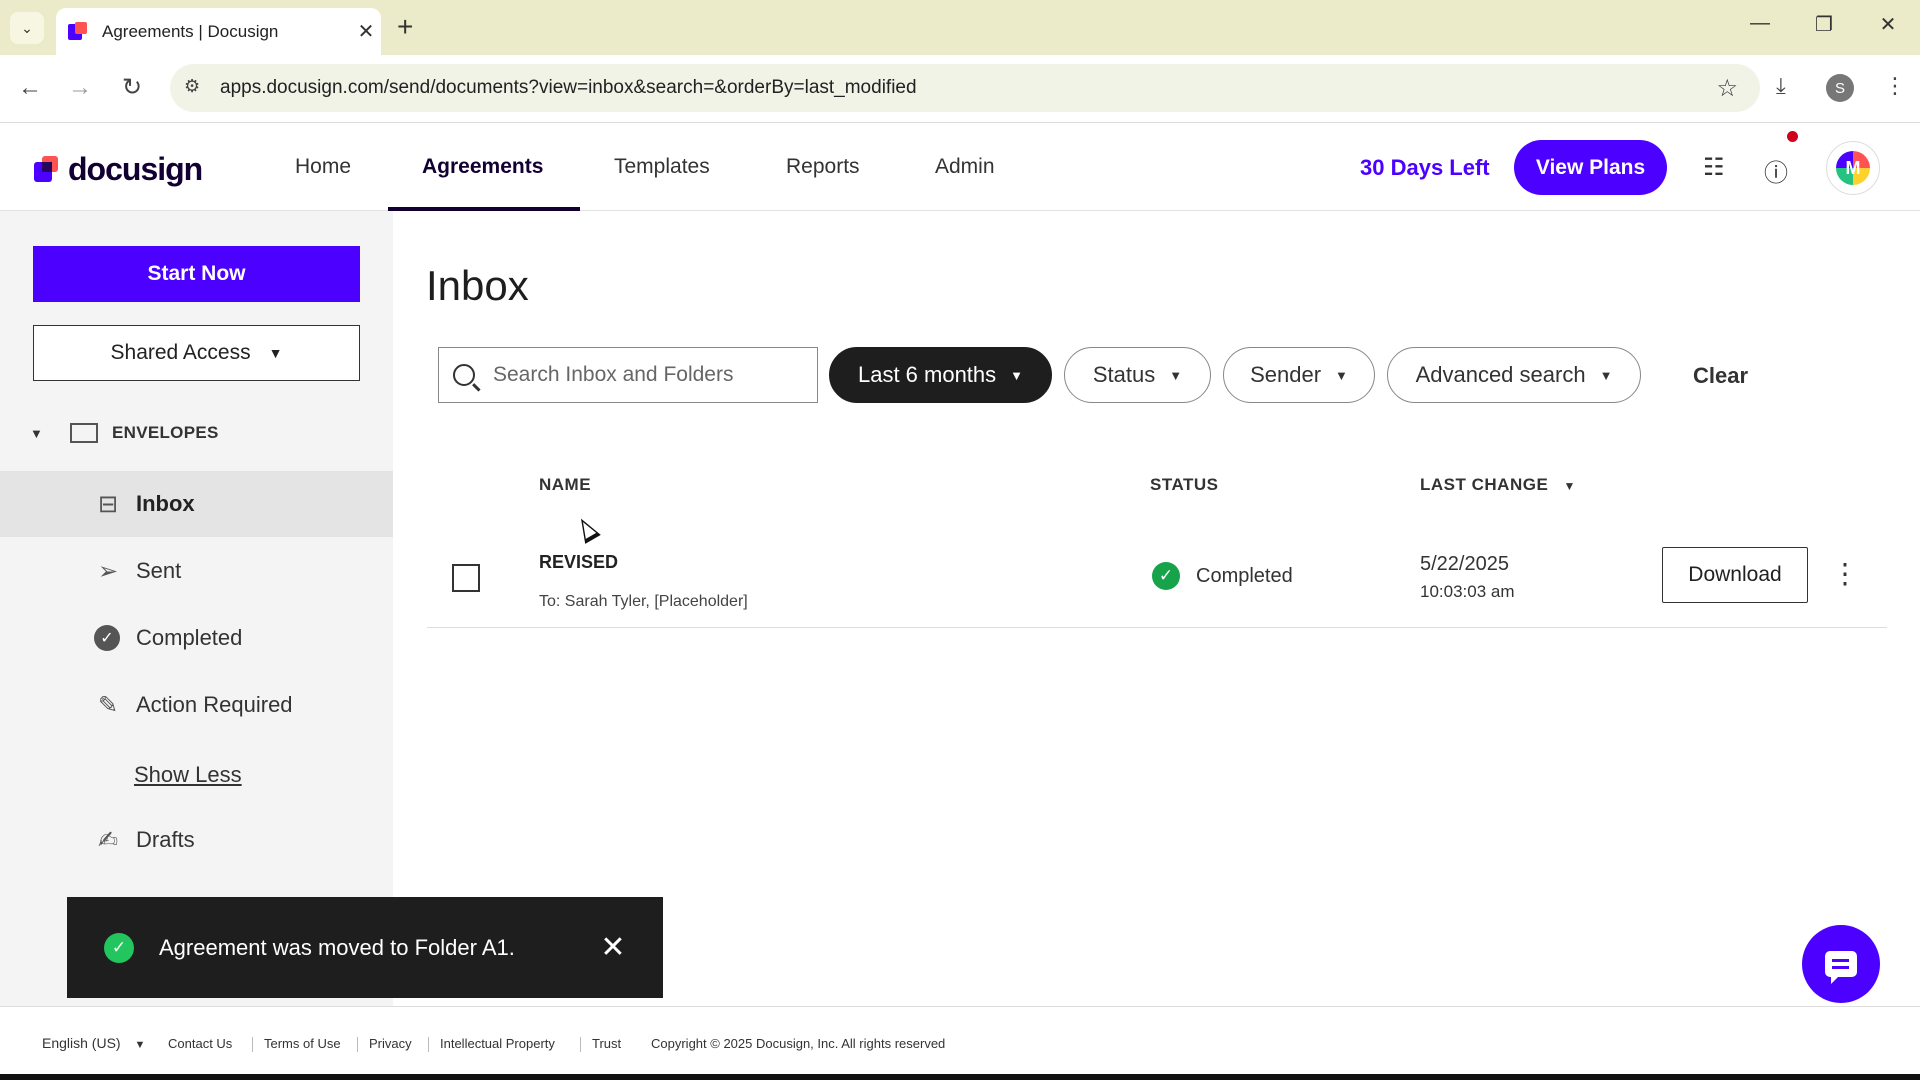 The height and width of the screenshot is (1080, 1920). I want to click on download-icon: ⤓, so click(1781, 86).